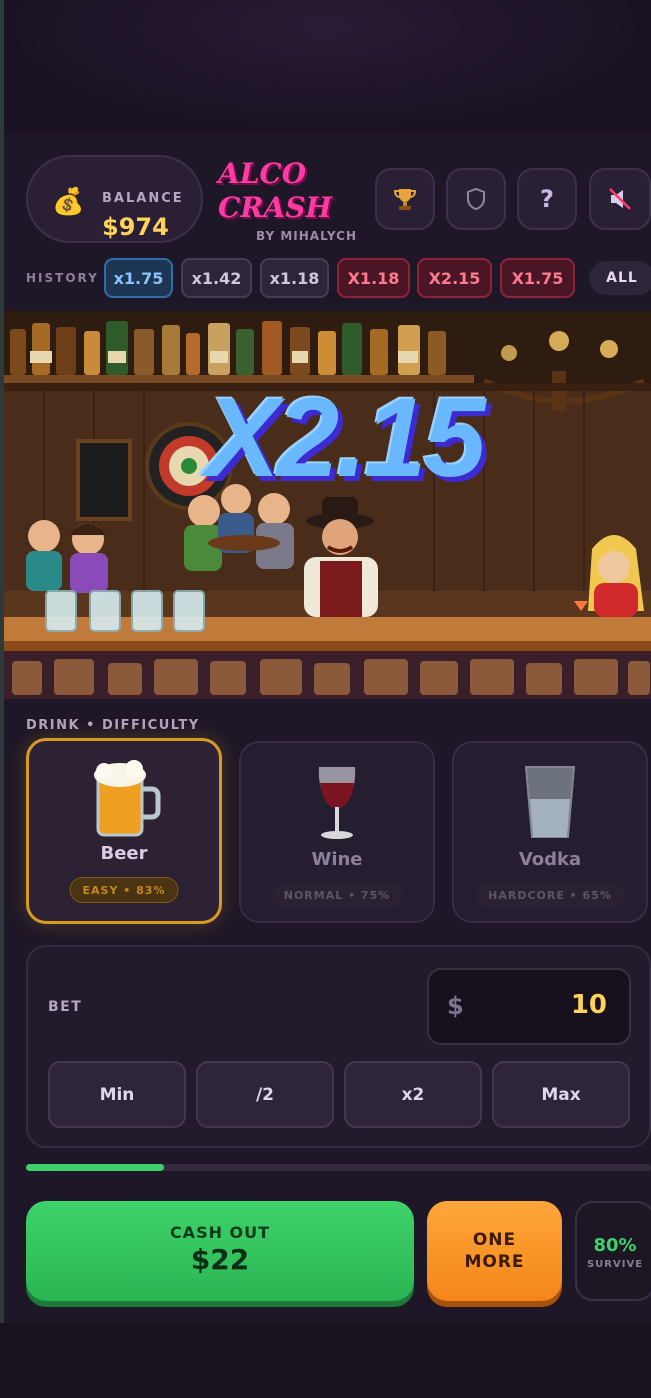 This screenshot has width=651, height=1398. I want to click on drink-card-beer: Beer EASY • 83%, so click(124, 831).